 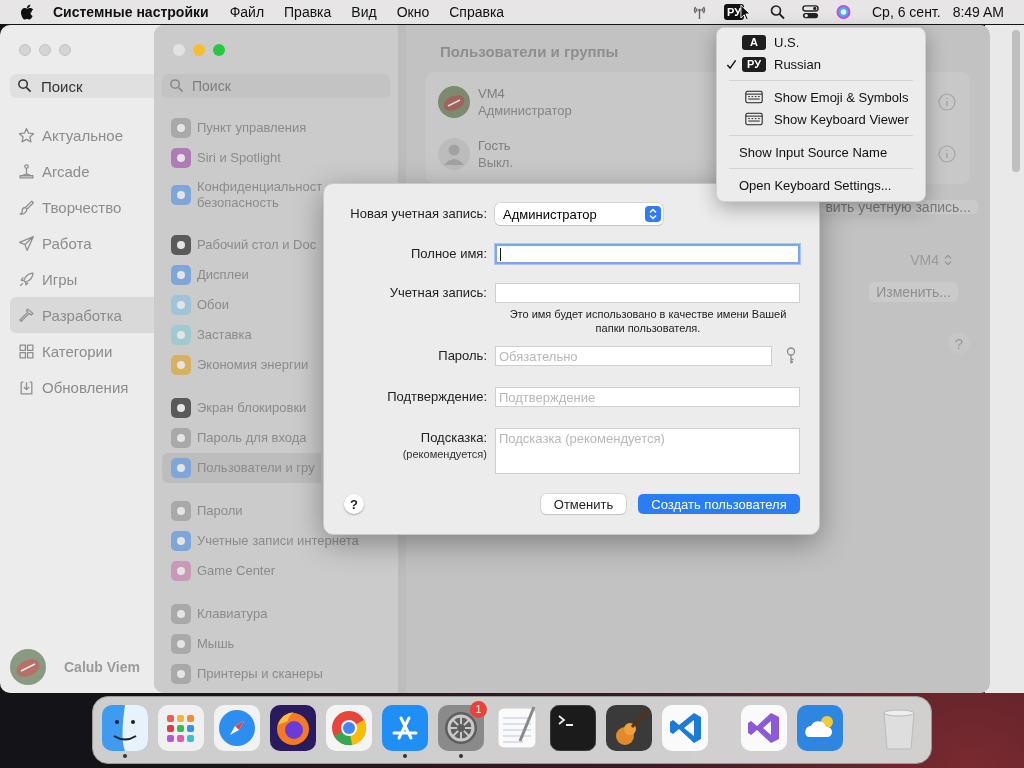 I want to click on field-sublabel: (рекомендуется), so click(x=444, y=454).